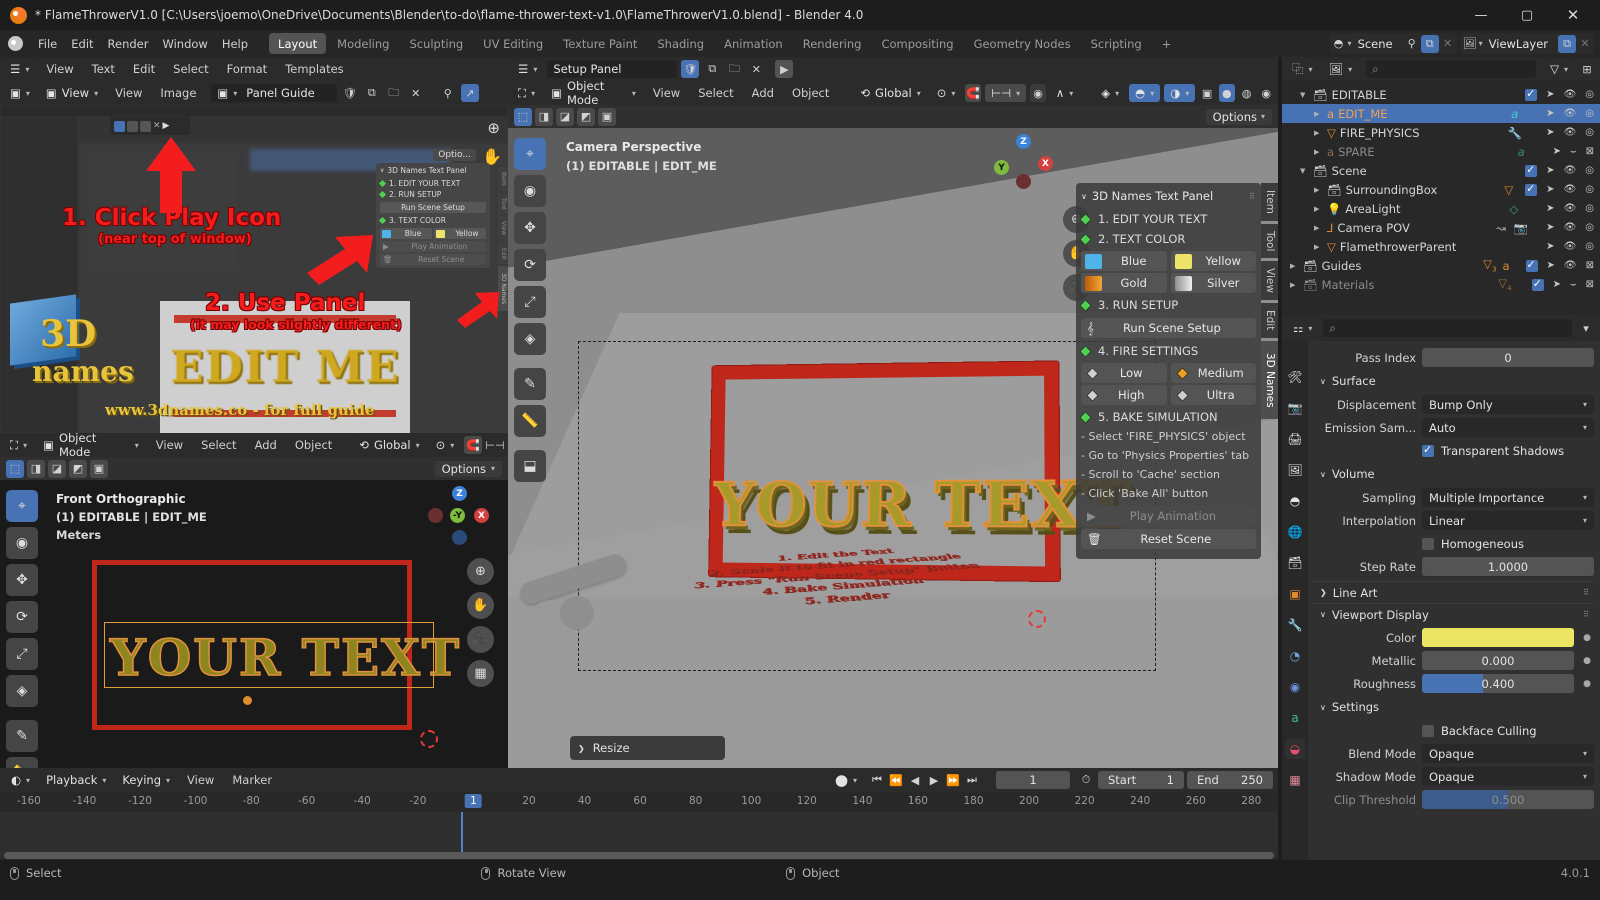  What do you see at coordinates (1168, 516) in the screenshot?
I see `play-animation-button: ▶ Play Animation` at bounding box center [1168, 516].